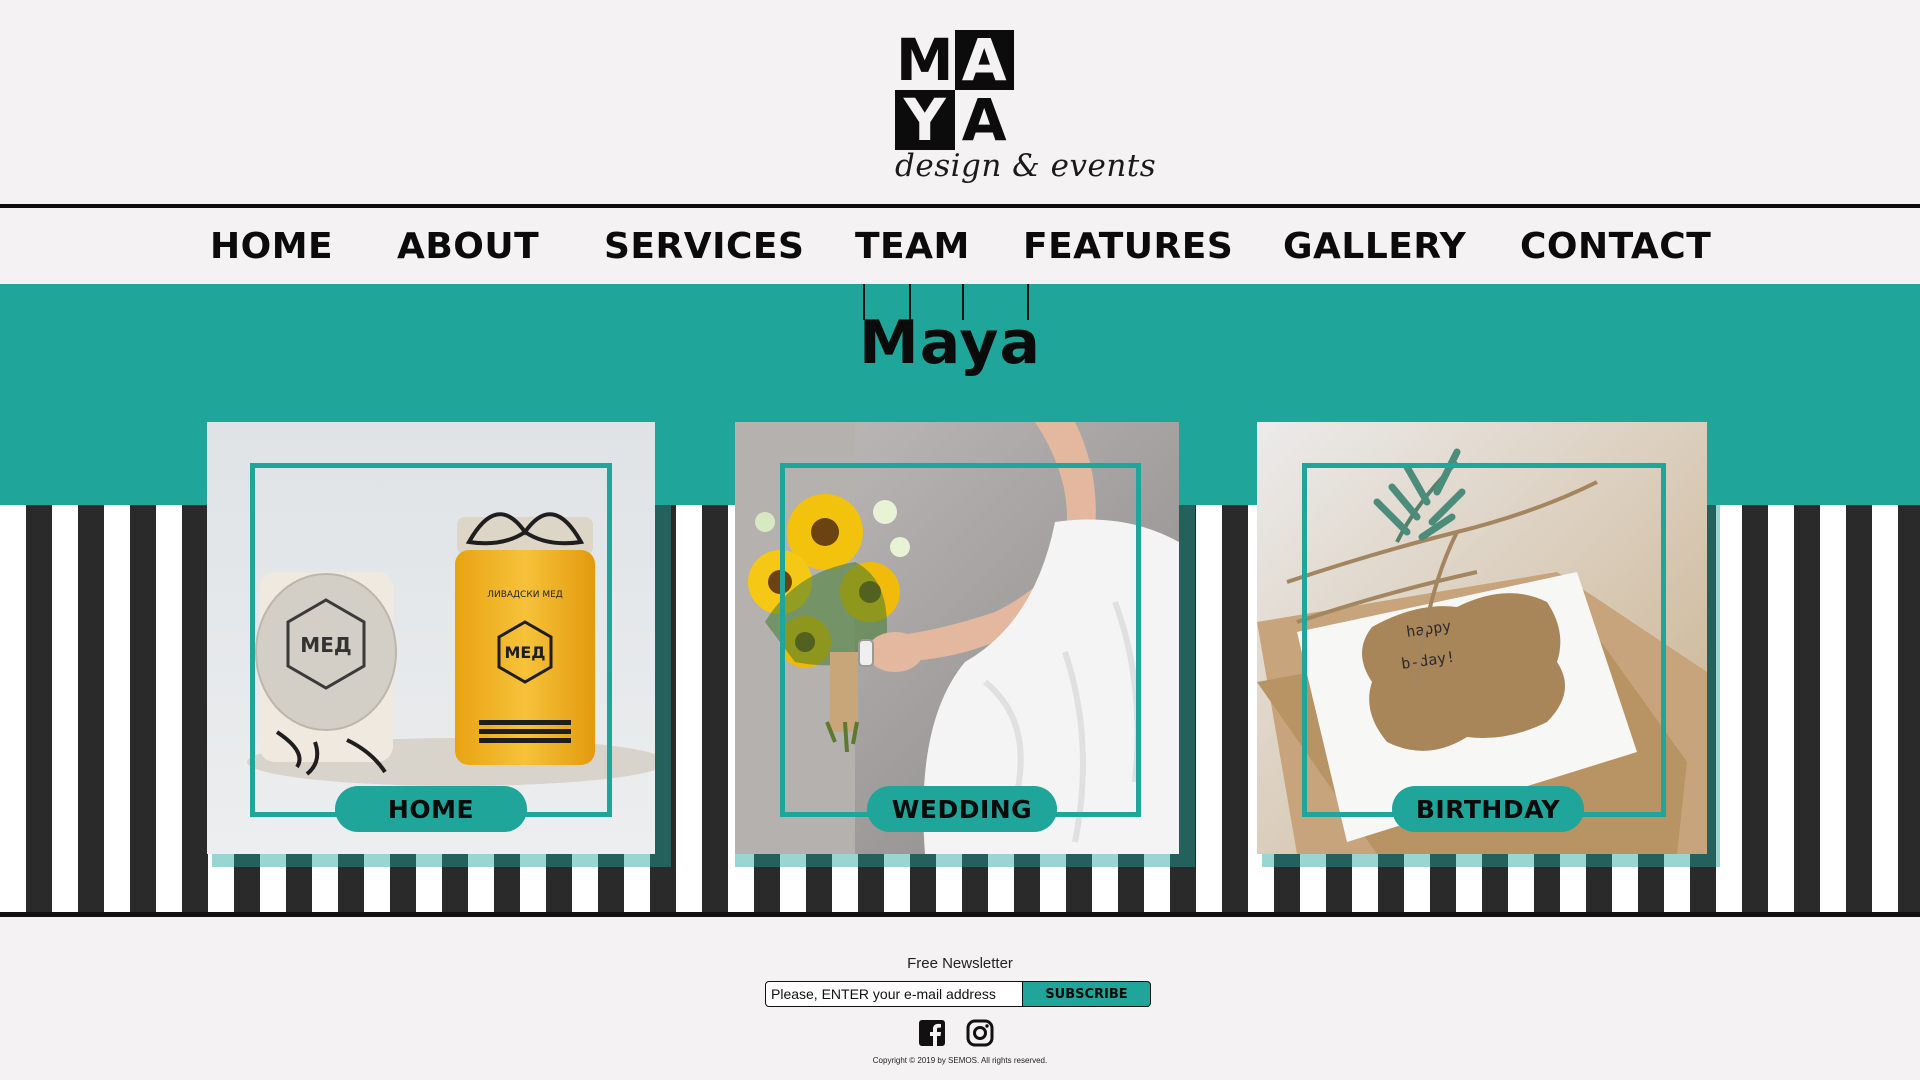 The height and width of the screenshot is (1080, 1920). What do you see at coordinates (950, 343) in the screenshot?
I see `hero-title: Maya` at bounding box center [950, 343].